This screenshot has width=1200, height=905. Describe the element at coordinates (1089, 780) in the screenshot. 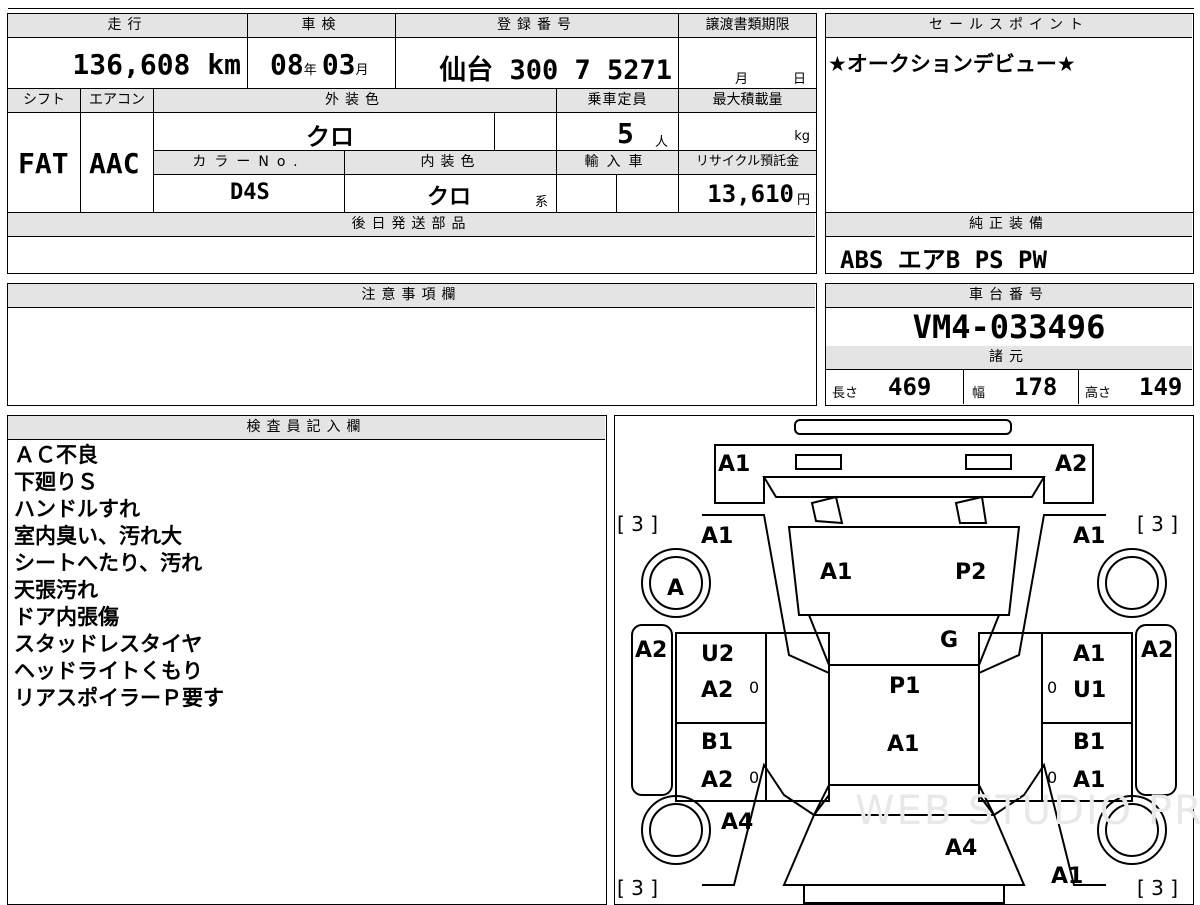

I see `rear-door-right-bottom-grade: A1` at that location.